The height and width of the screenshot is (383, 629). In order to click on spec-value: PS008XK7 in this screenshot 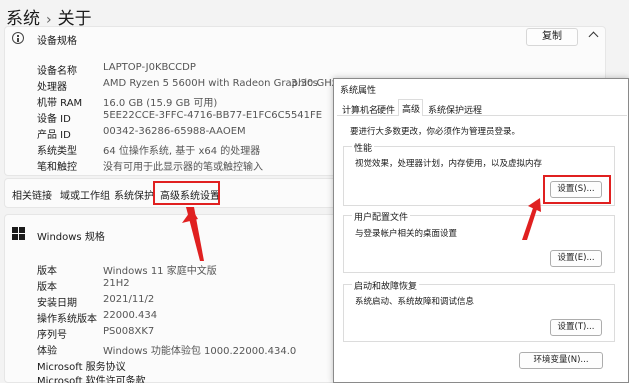, I will do `click(129, 331)`.